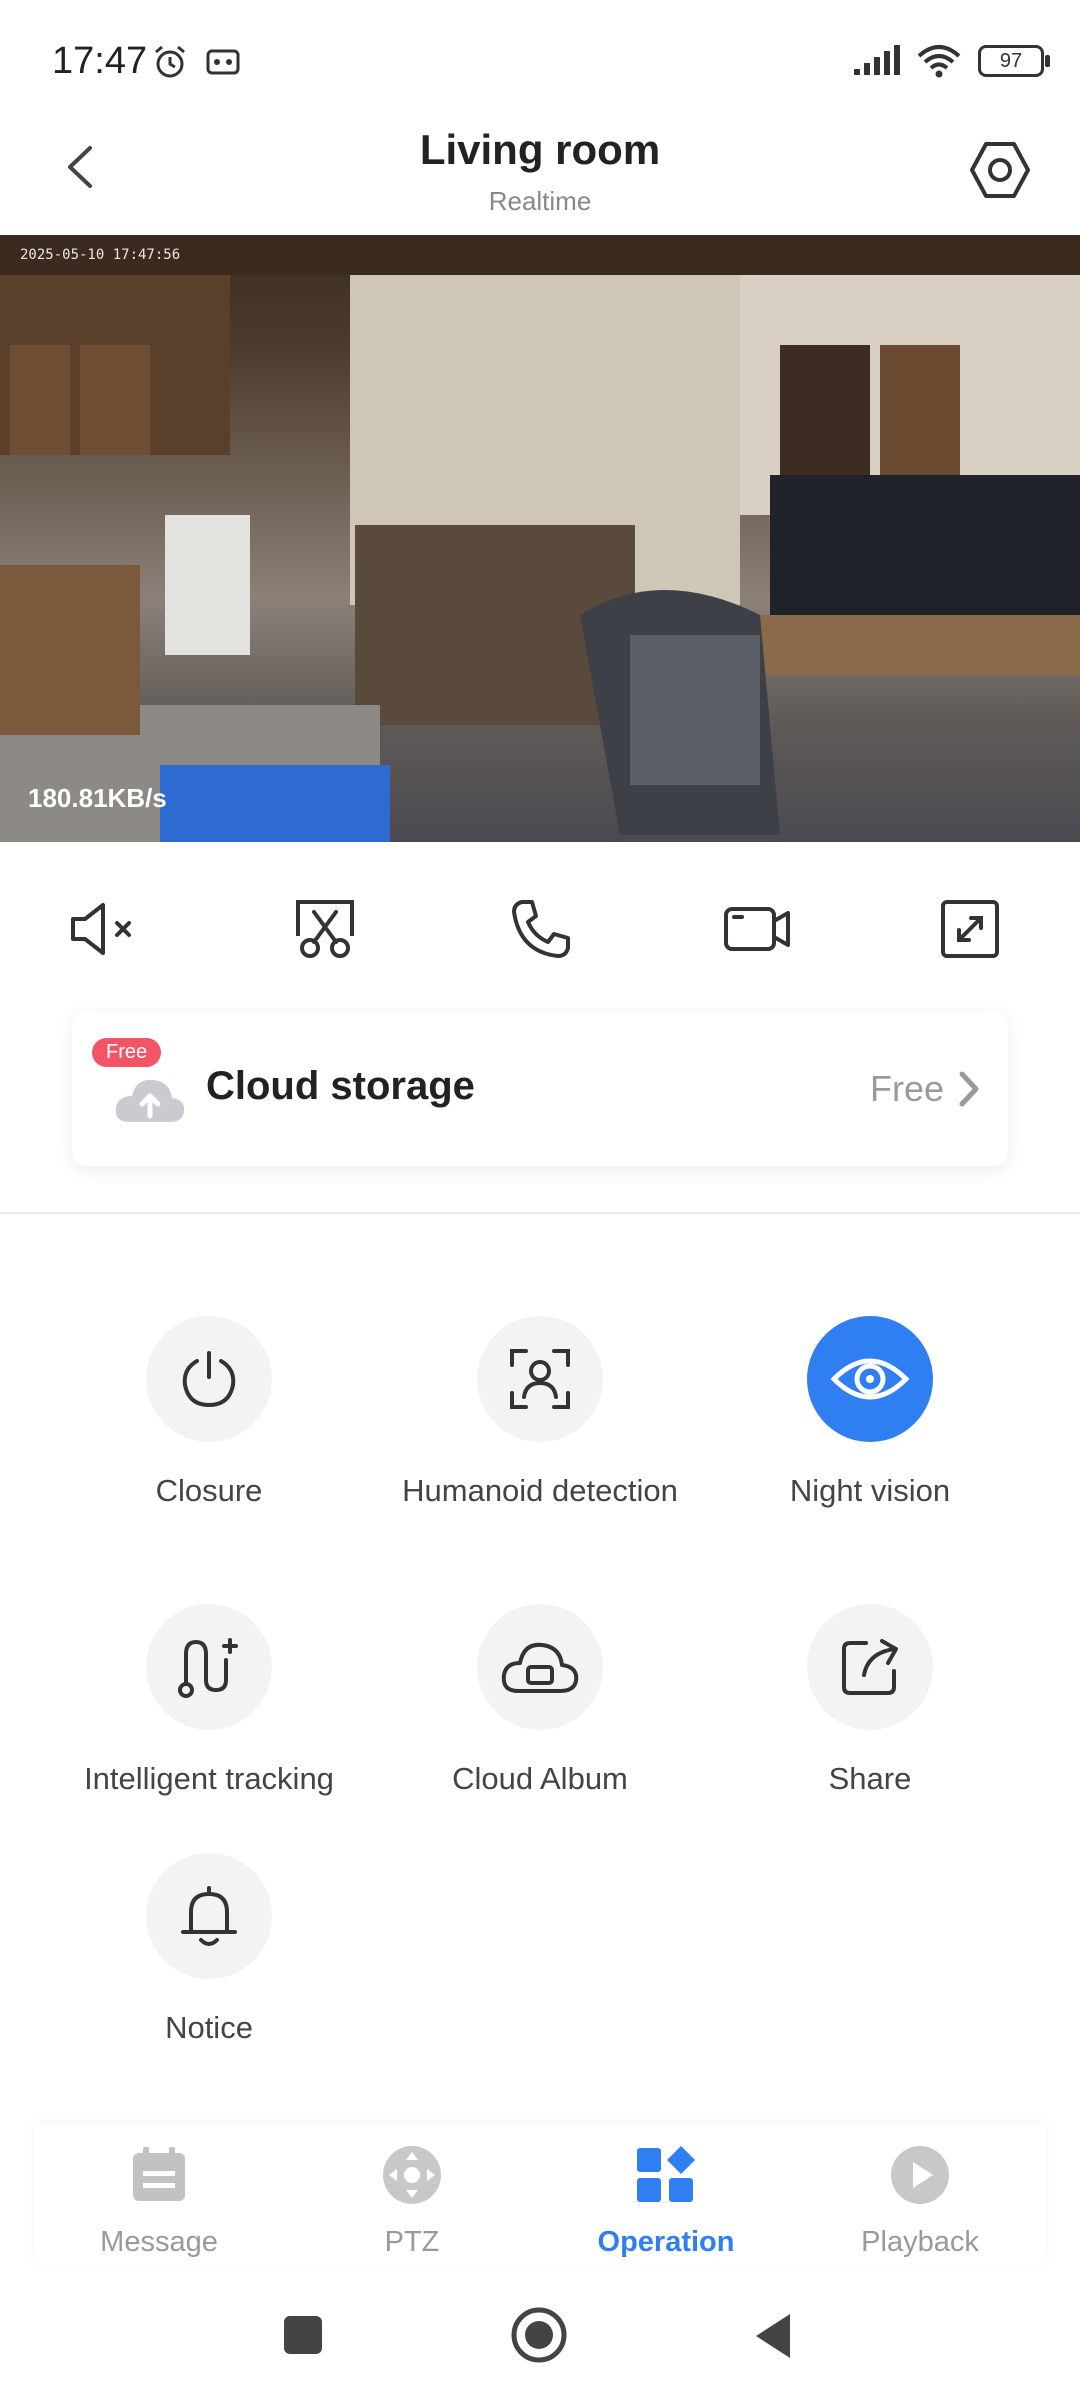  Describe the element at coordinates (666, 2242) in the screenshot. I see `nav-label: Operation` at that location.